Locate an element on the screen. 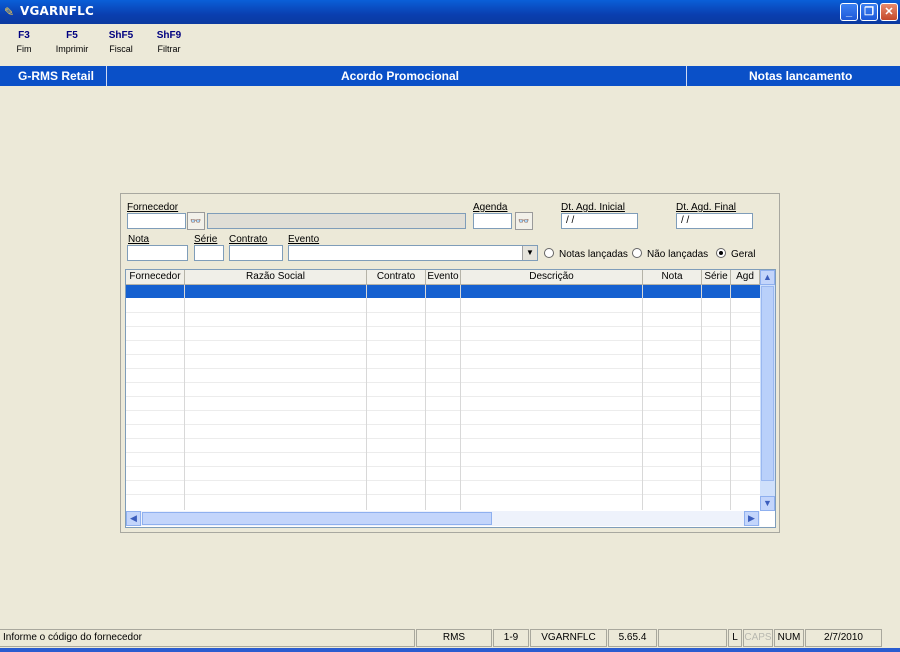  horizontal-scrollbar: ◀ ▶ is located at coordinates (443, 518).